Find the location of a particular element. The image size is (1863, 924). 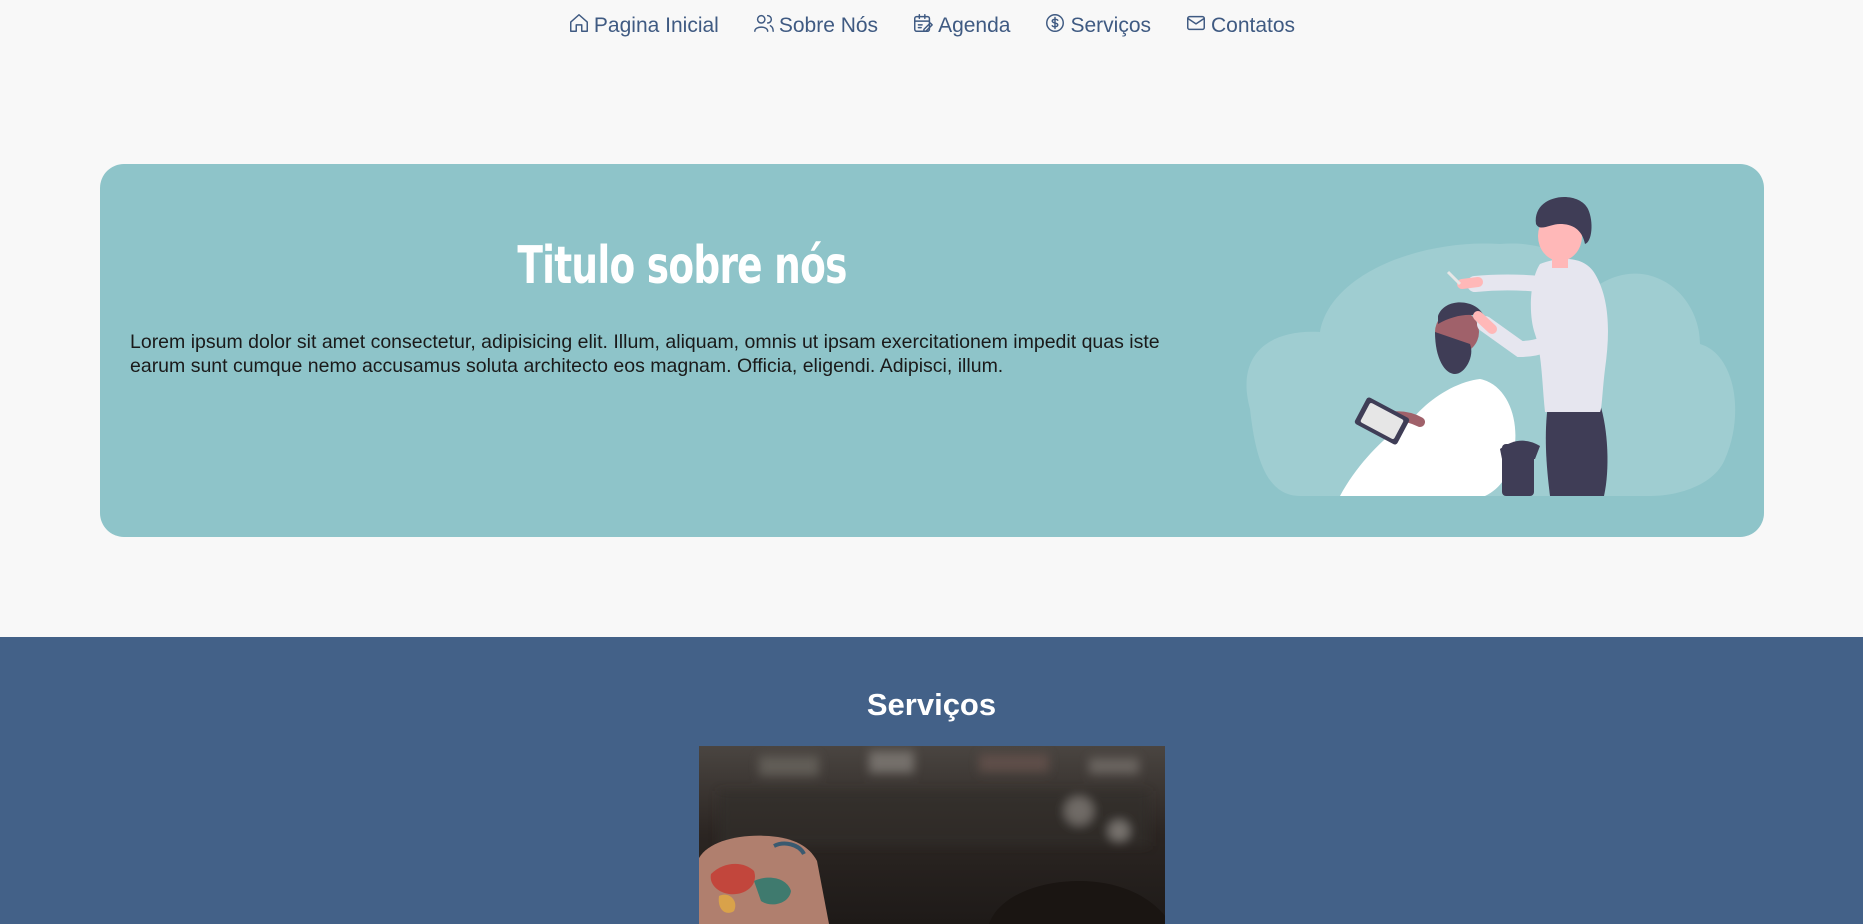

services-title: Serviços is located at coordinates (931, 704).